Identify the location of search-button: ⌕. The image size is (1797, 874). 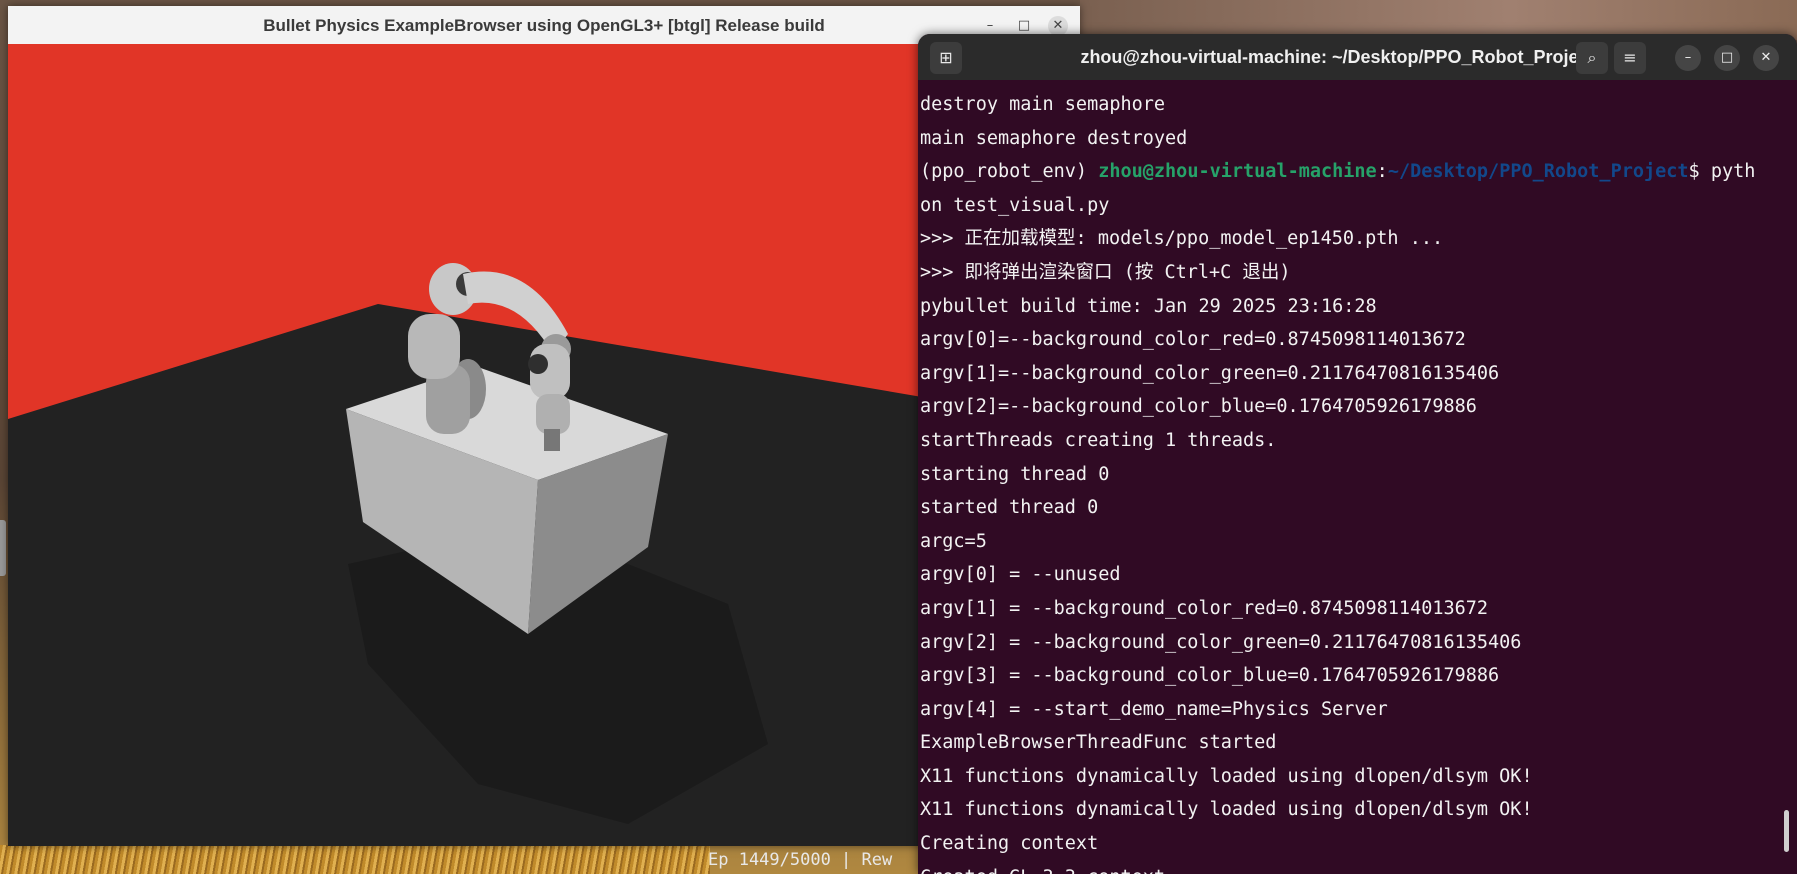
(1592, 58).